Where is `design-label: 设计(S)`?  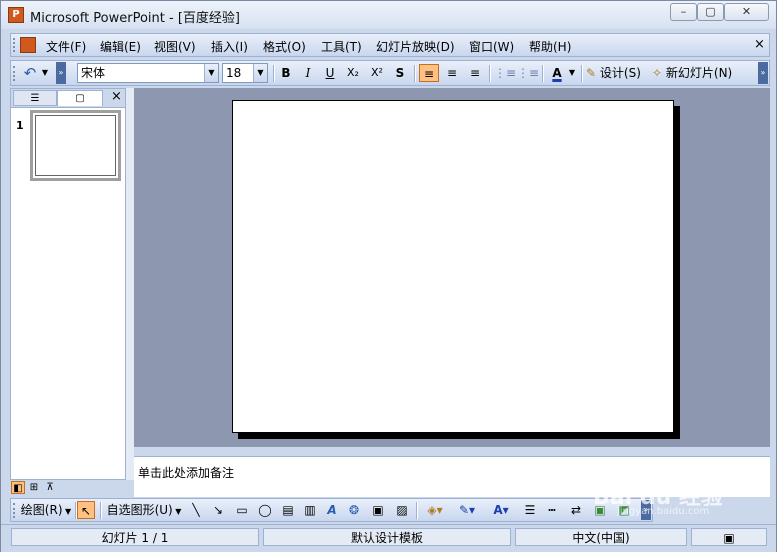
design-label: 设计(S) is located at coordinates (620, 73).